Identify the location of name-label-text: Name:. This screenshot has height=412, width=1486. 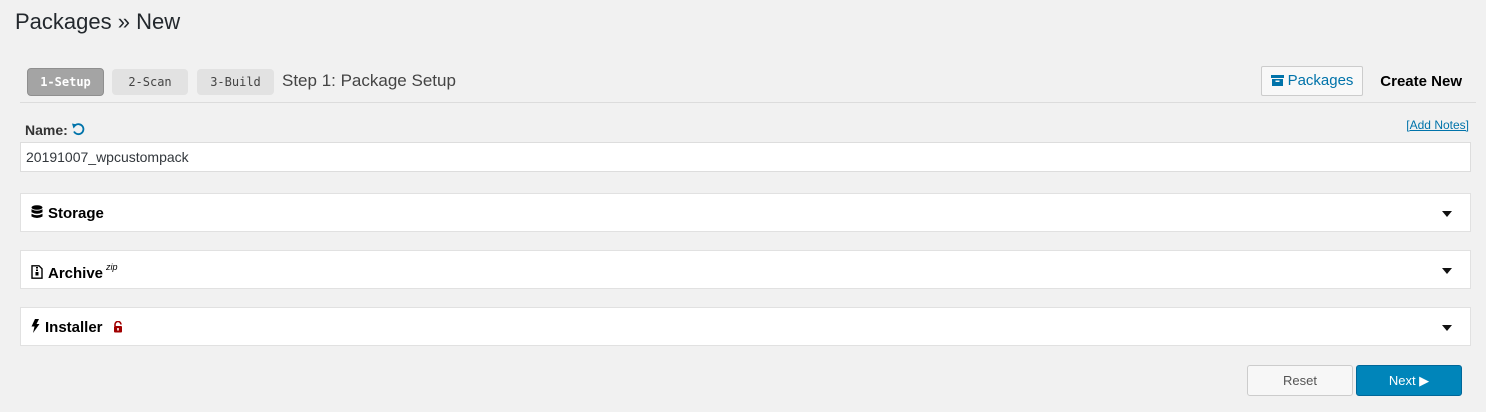
(46, 130).